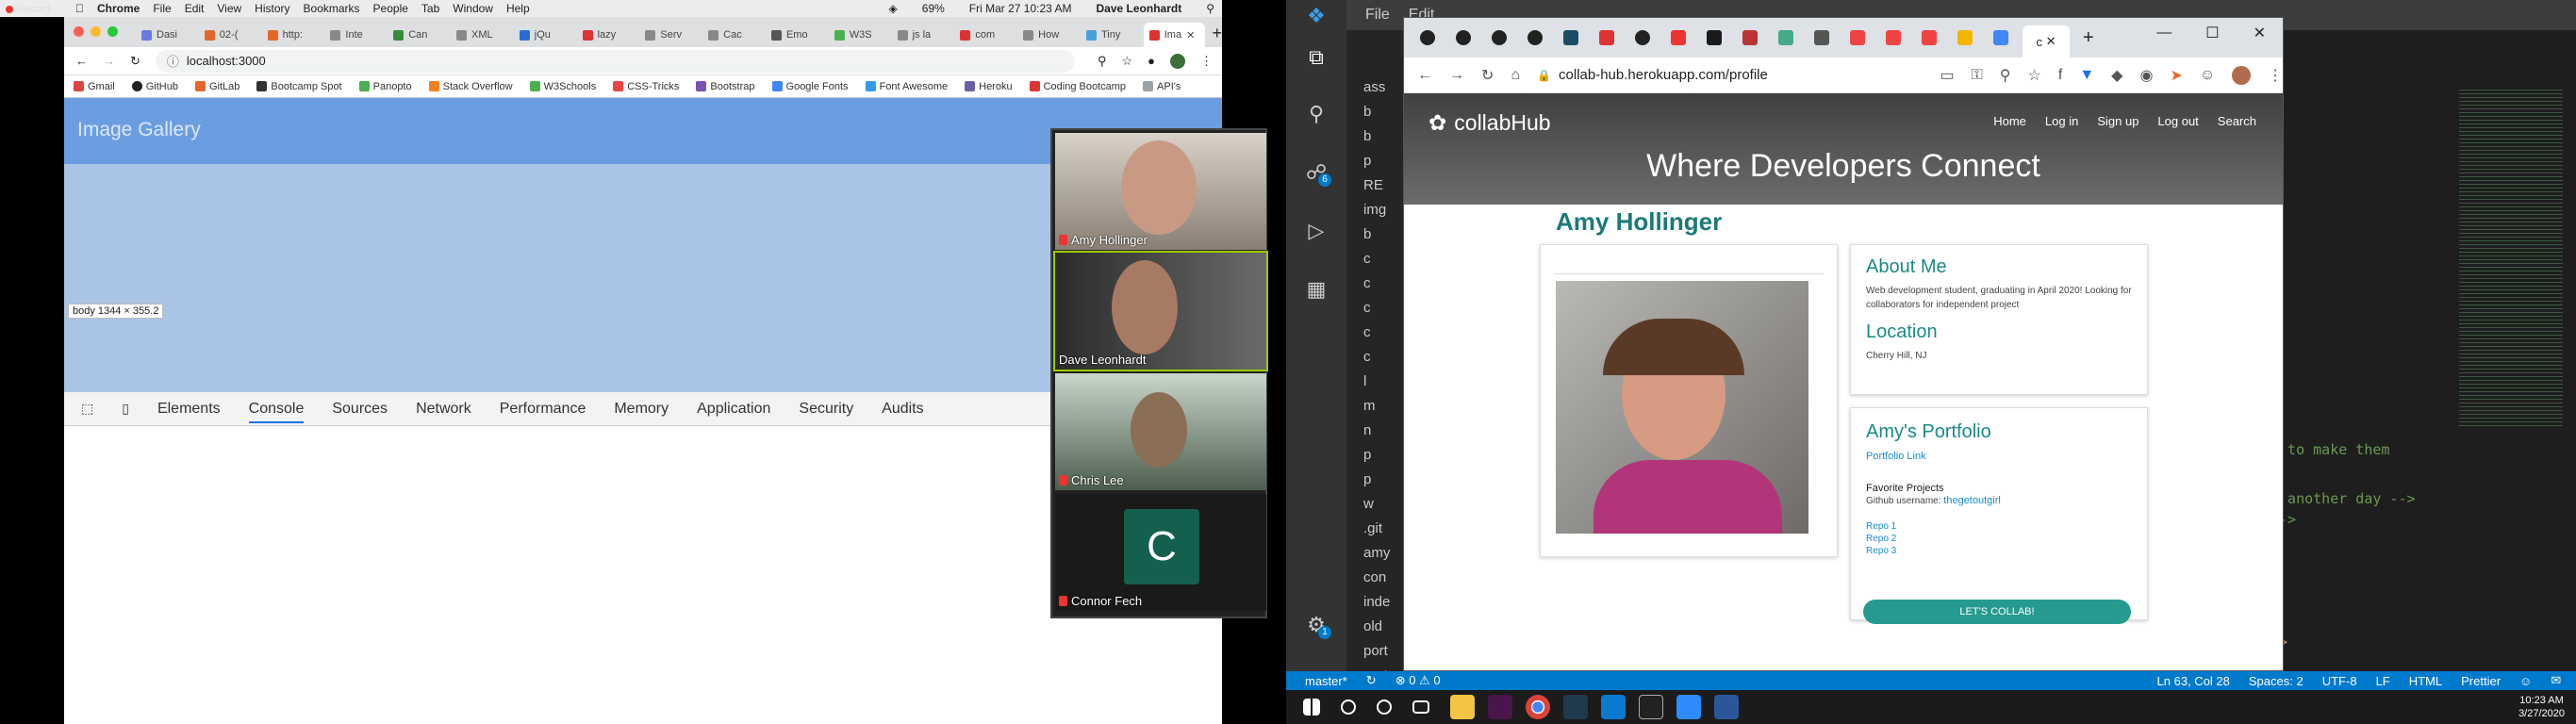 Image resolution: width=2576 pixels, height=724 pixels. Describe the element at coordinates (562, 86) in the screenshot. I see `bookmark-w3schools: W3Schools` at that location.